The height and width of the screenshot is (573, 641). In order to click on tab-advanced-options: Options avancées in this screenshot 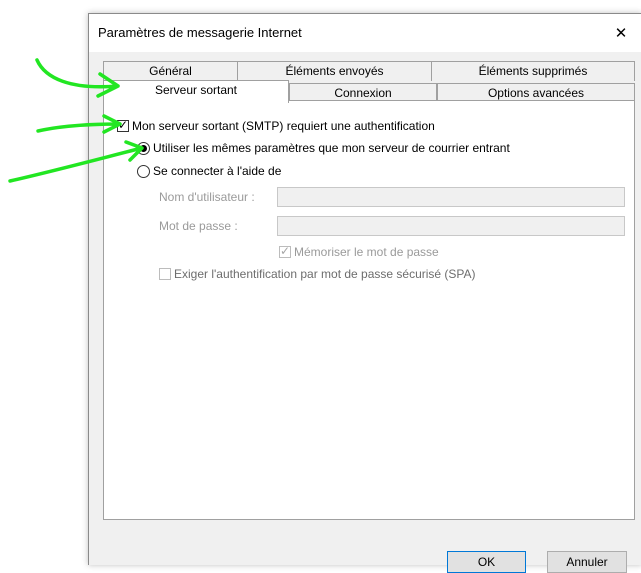, I will do `click(536, 92)`.